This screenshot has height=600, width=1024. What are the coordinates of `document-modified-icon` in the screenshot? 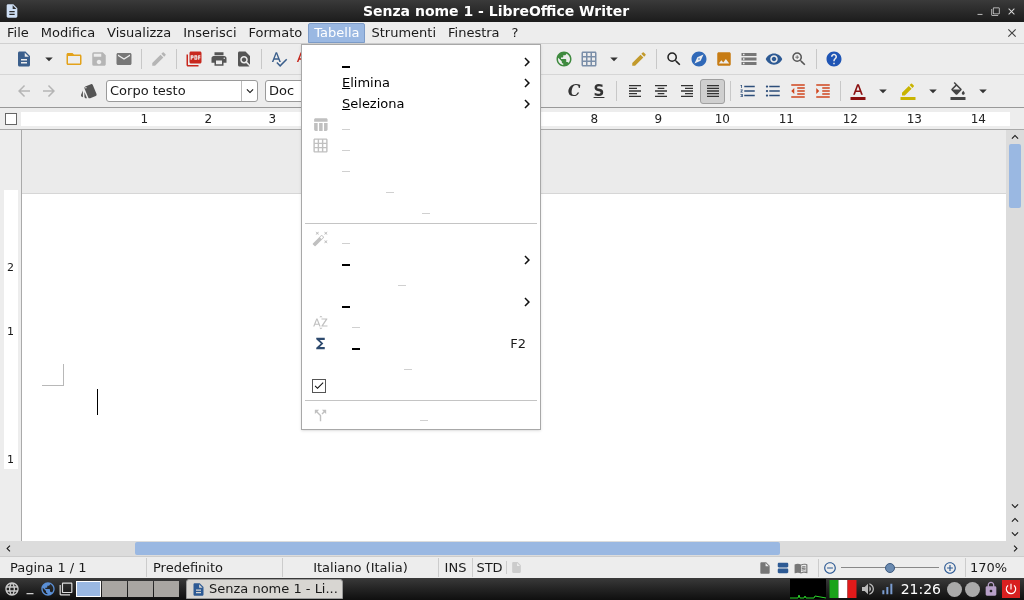 It's located at (516, 567).